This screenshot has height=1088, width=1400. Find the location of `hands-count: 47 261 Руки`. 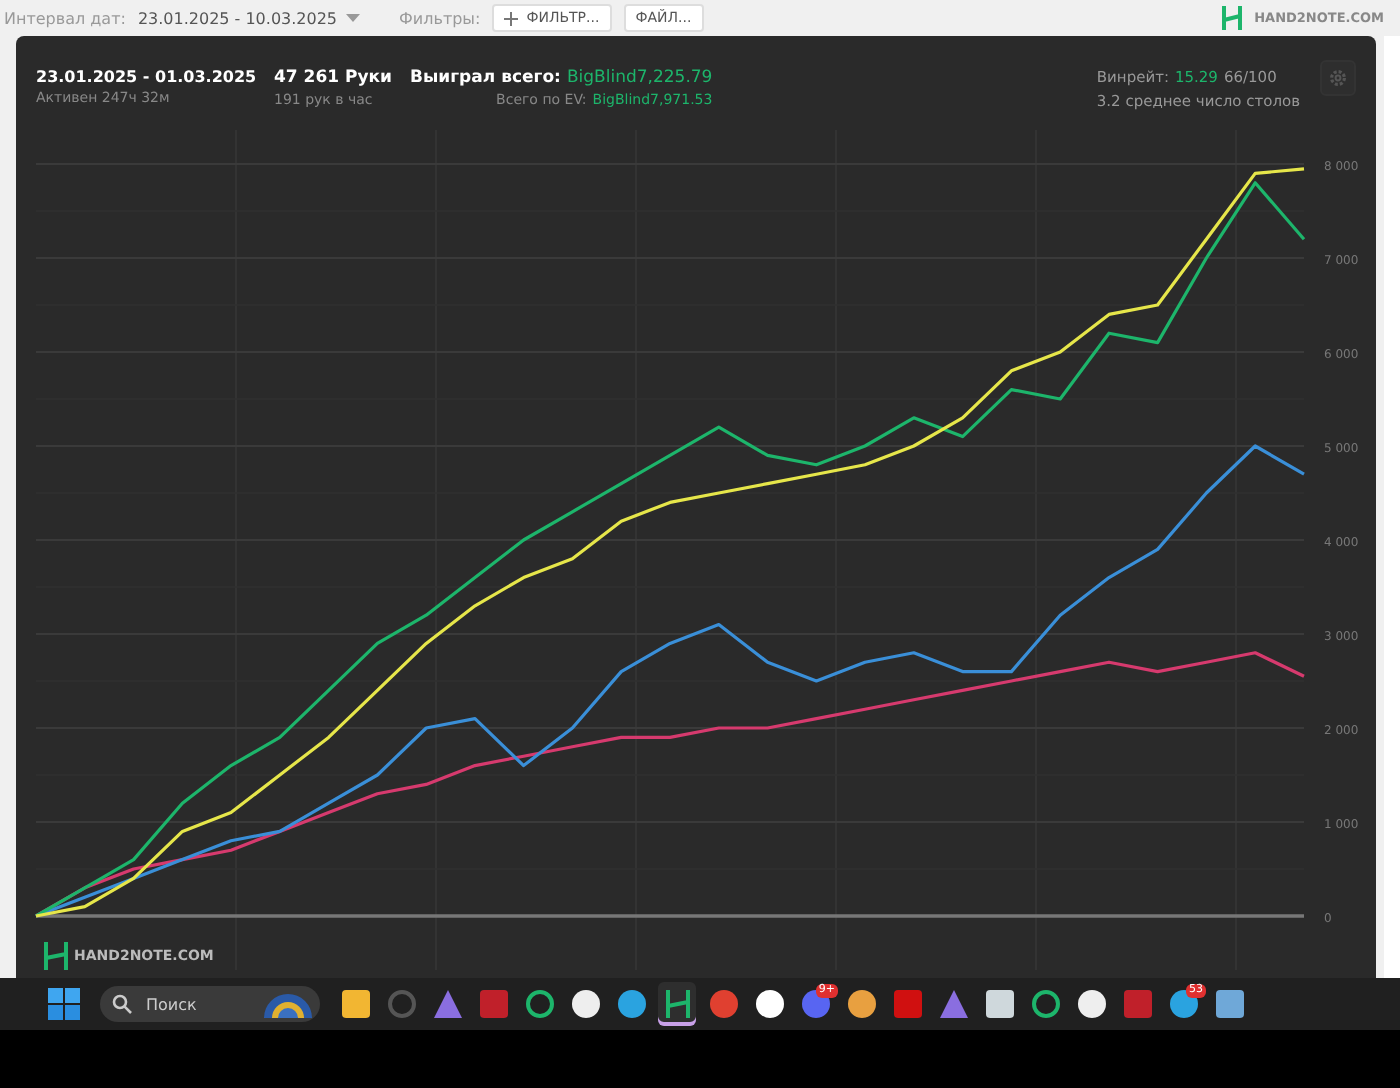

hands-count: 47 261 Руки is located at coordinates (334, 78).